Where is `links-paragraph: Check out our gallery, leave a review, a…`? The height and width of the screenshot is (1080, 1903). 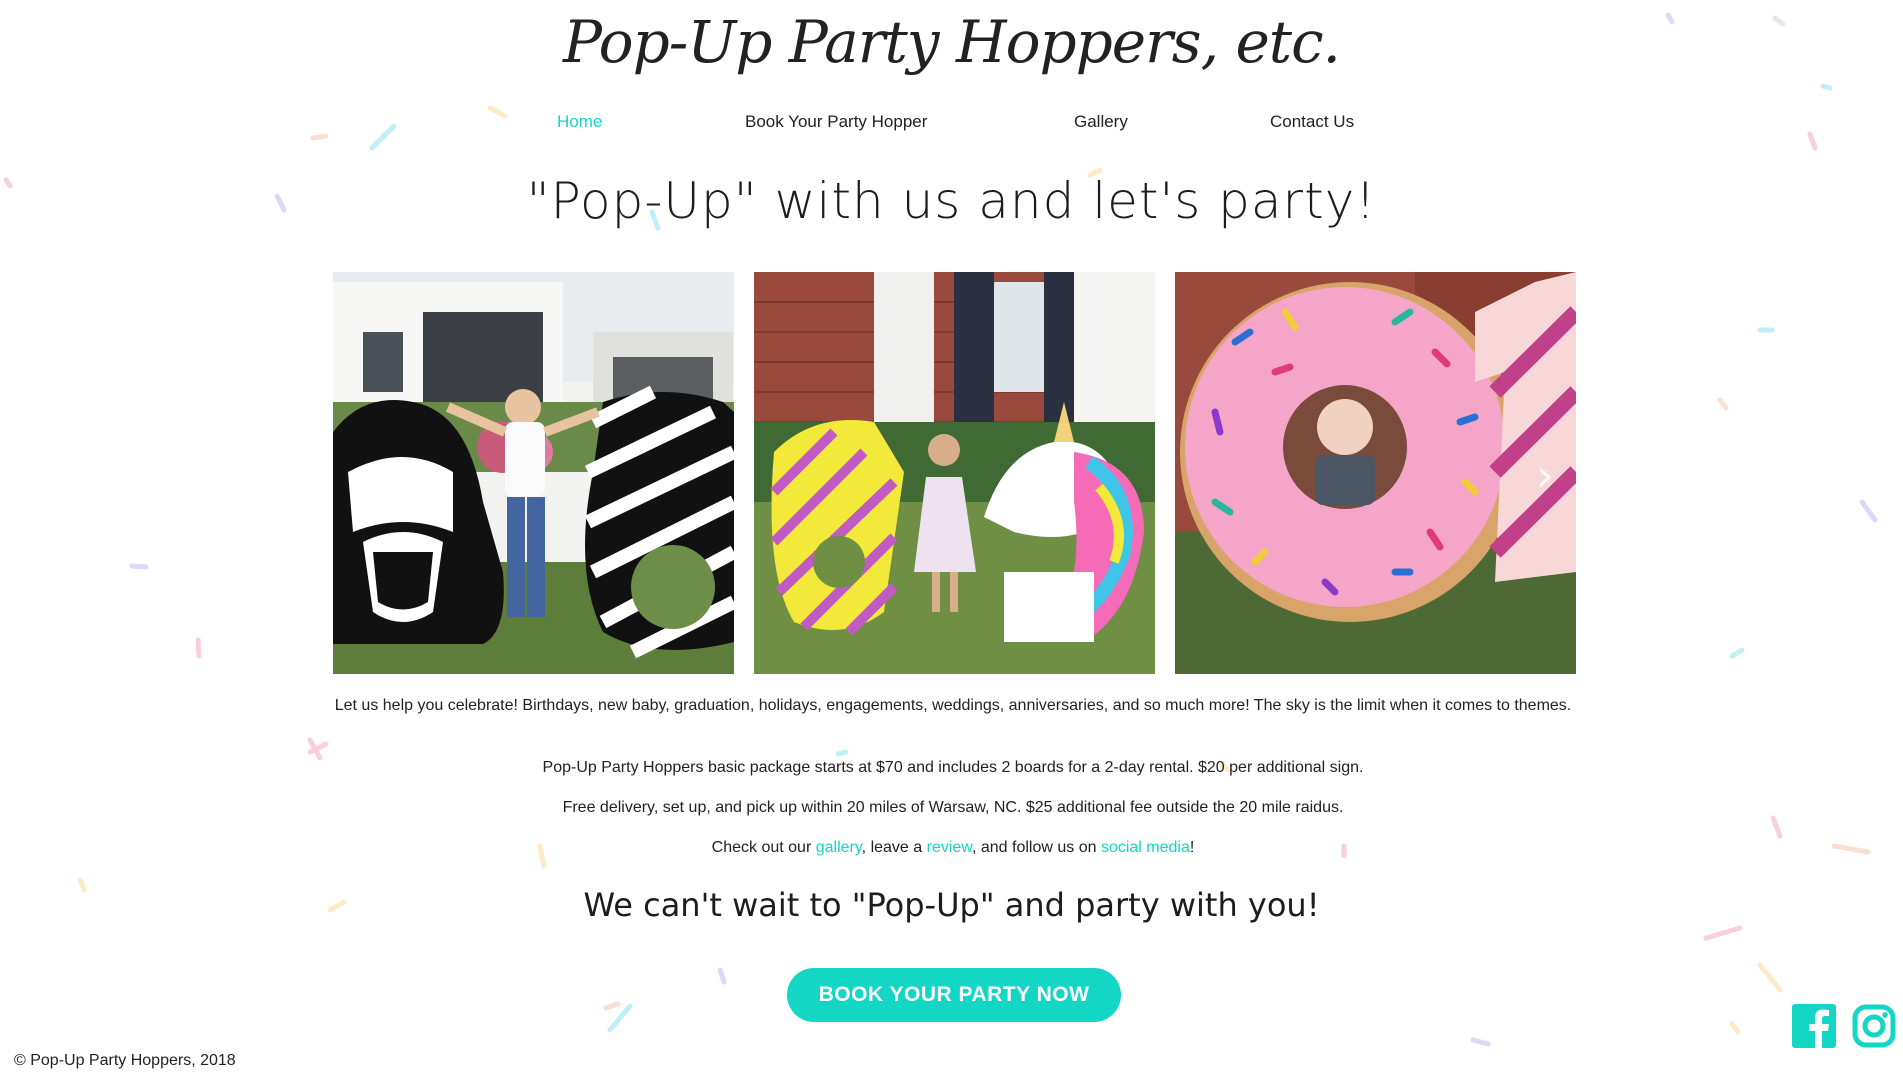 links-paragraph: Check out our gallery, leave a review, a… is located at coordinates (953, 848).